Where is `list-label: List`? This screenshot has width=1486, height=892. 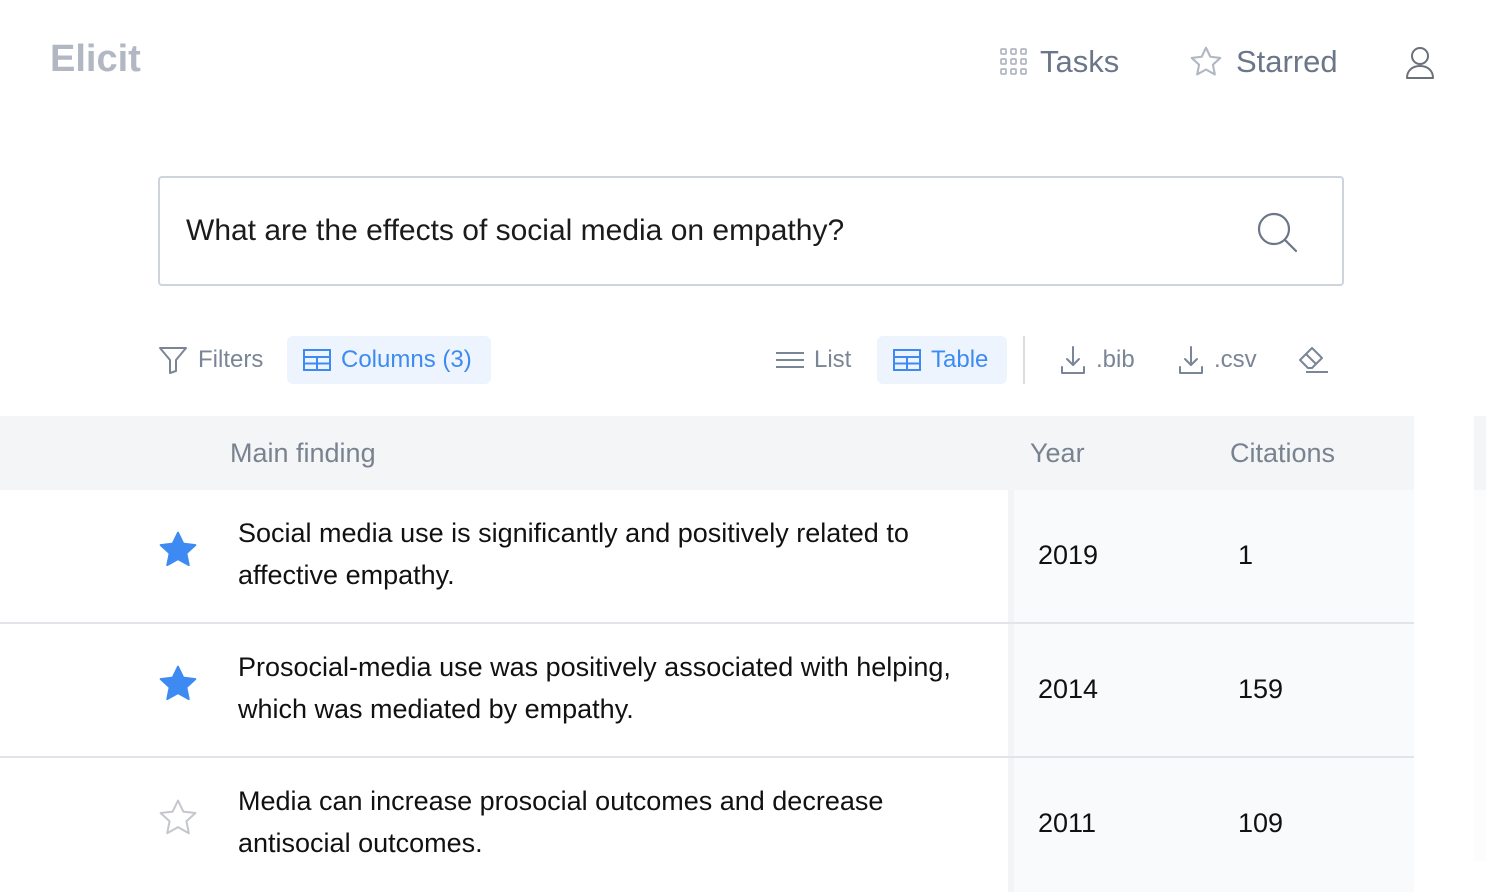 list-label: List is located at coordinates (833, 359).